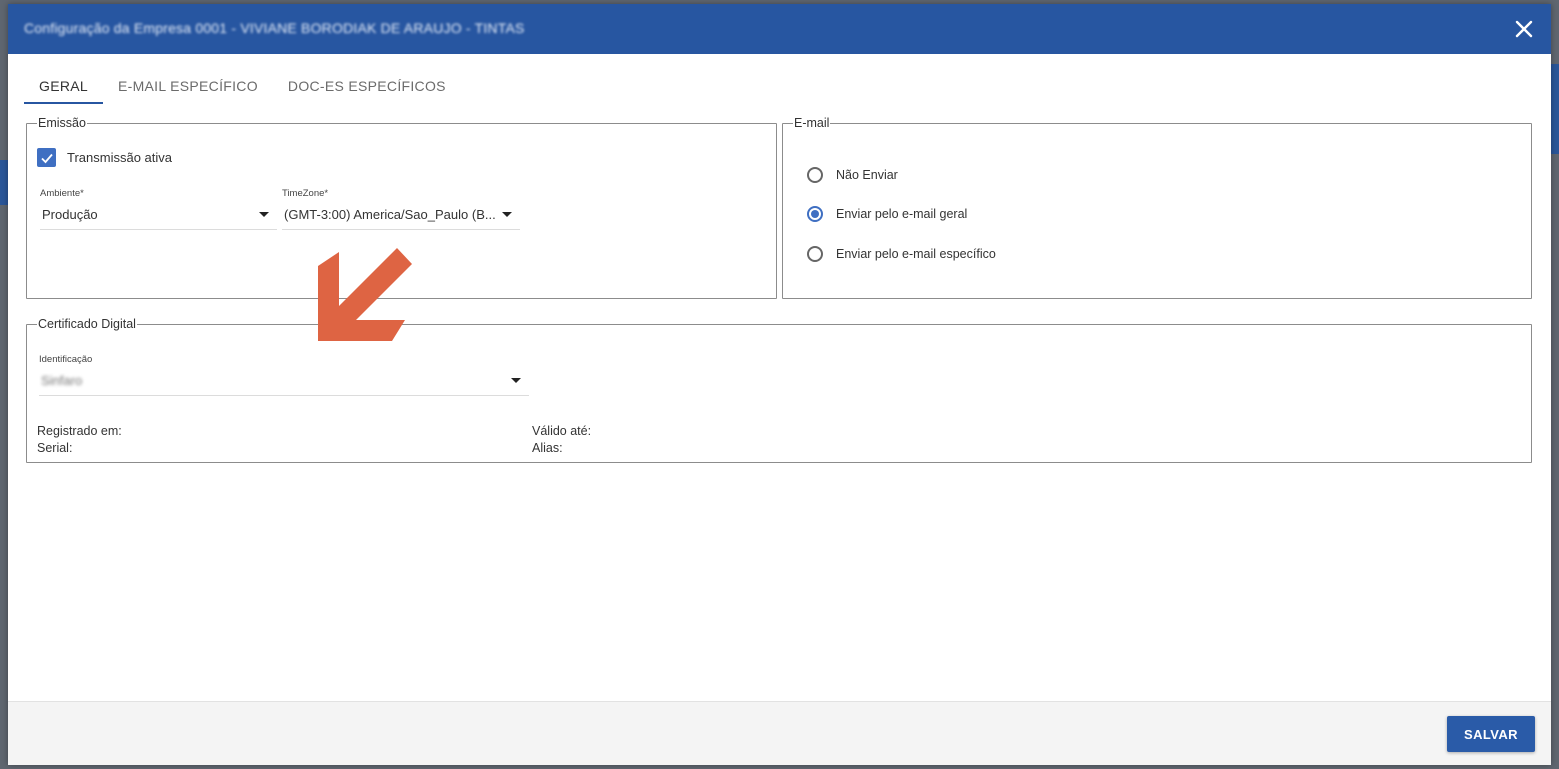 The image size is (1559, 769). I want to click on tab-geral: GERAL, so click(63, 88).